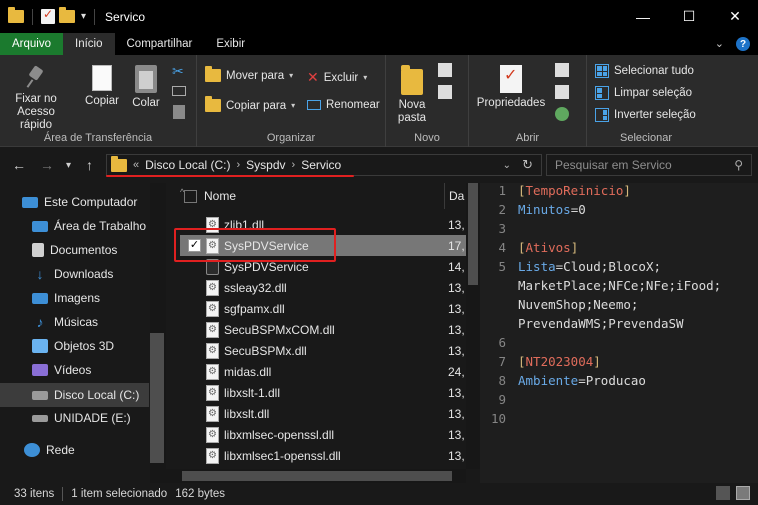 This screenshot has height=505, width=758. What do you see at coordinates (644, 71) in the screenshot?
I see `select-all-button: Selecionar tudo` at bounding box center [644, 71].